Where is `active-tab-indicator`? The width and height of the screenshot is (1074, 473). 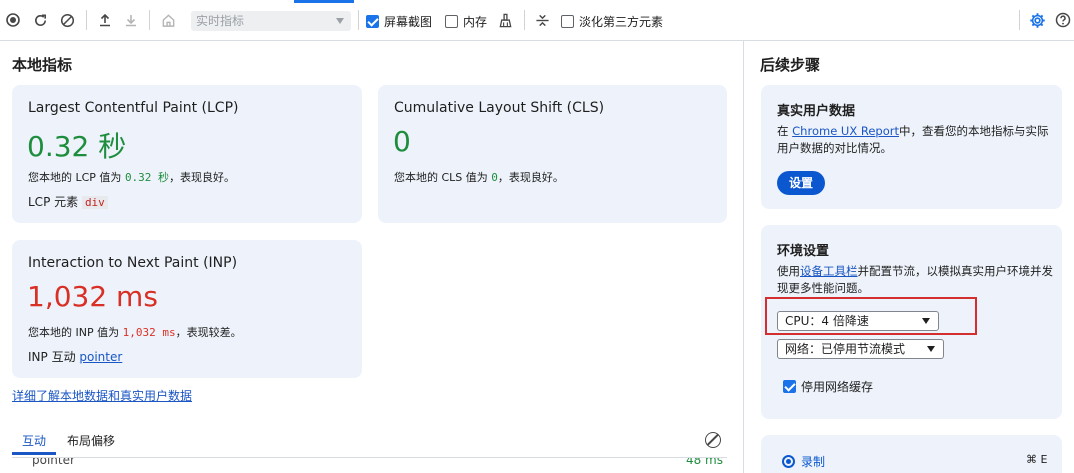 active-tab-indicator is located at coordinates (324, 1).